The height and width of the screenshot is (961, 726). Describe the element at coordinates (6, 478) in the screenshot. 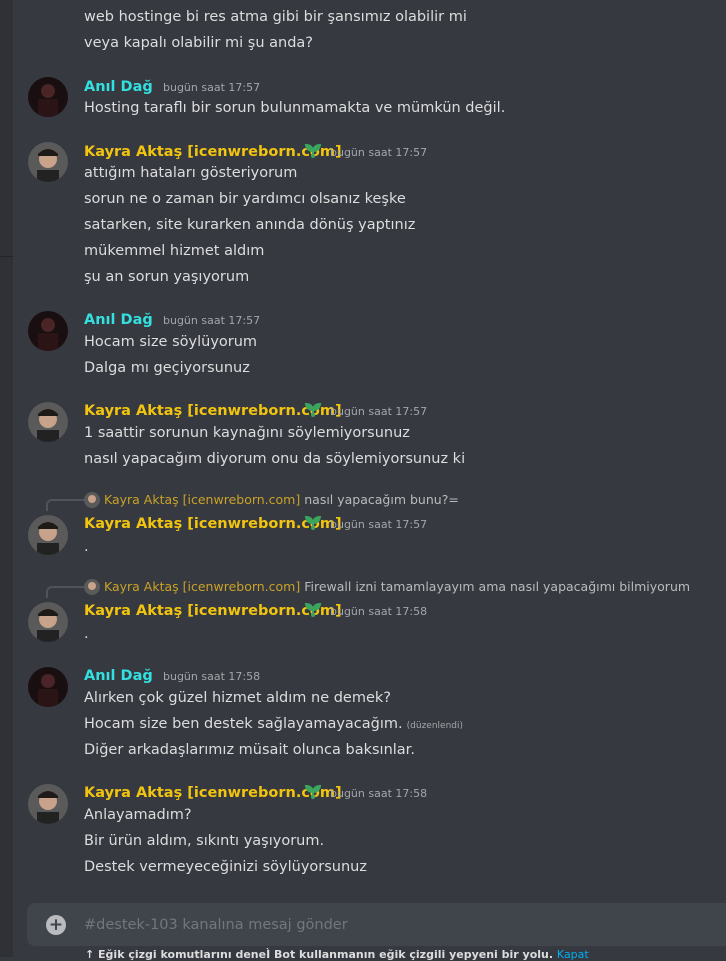

I see `left-sidebar-edge` at that location.